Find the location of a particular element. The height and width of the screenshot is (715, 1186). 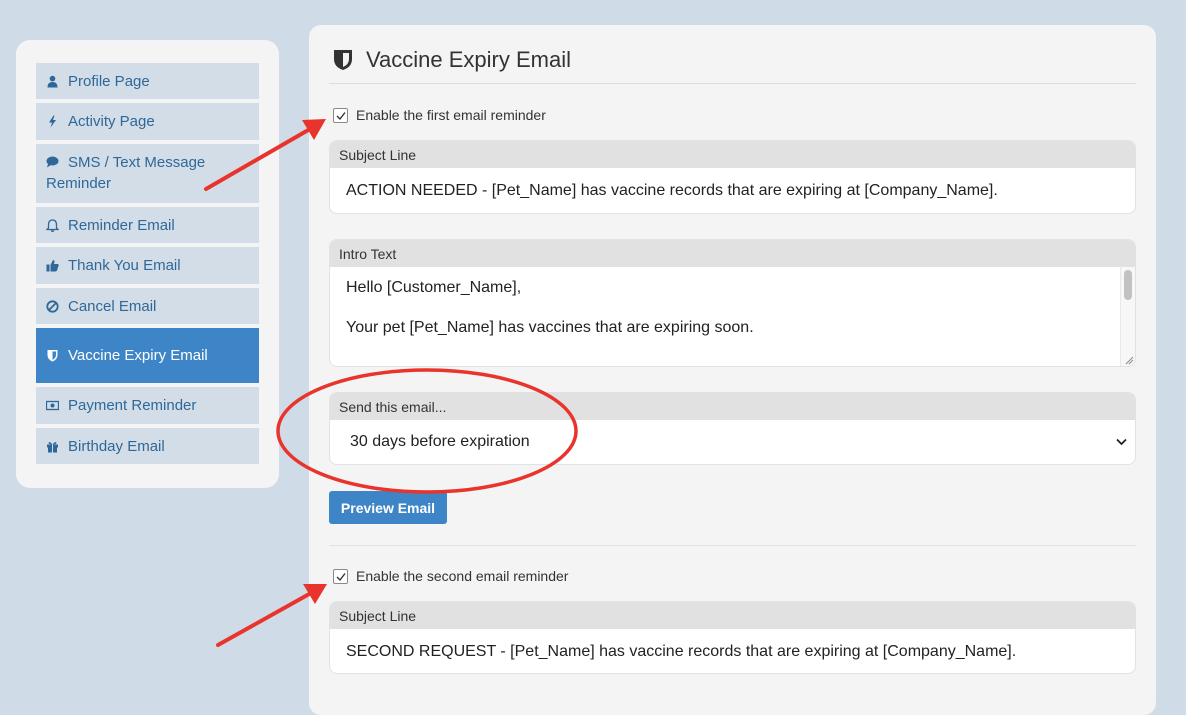

first-reminder-toggle: Enable the first email reminder is located at coordinates (439, 115).